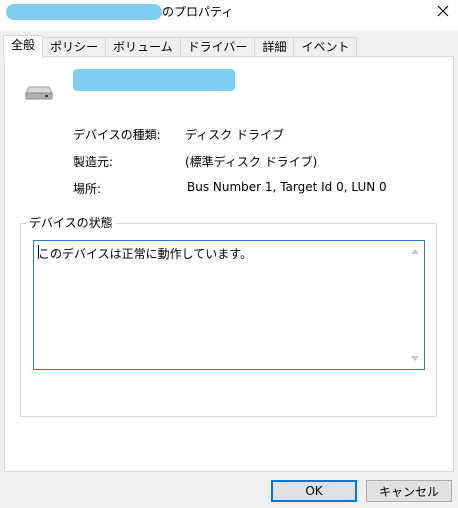 Image resolution: width=458 pixels, height=508 pixels. I want to click on status-scrollbar, so click(416, 305).